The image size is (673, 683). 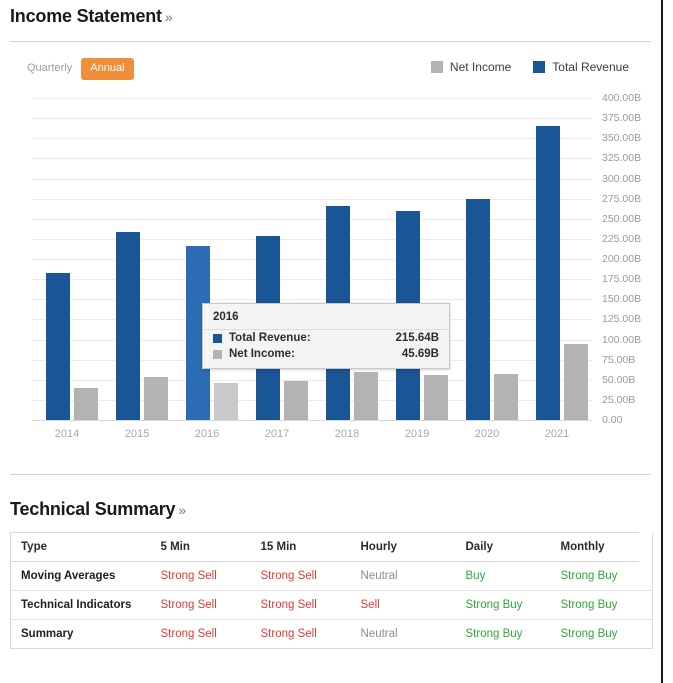 I want to click on y-axis-tick-label: 400.00B, so click(x=622, y=98).